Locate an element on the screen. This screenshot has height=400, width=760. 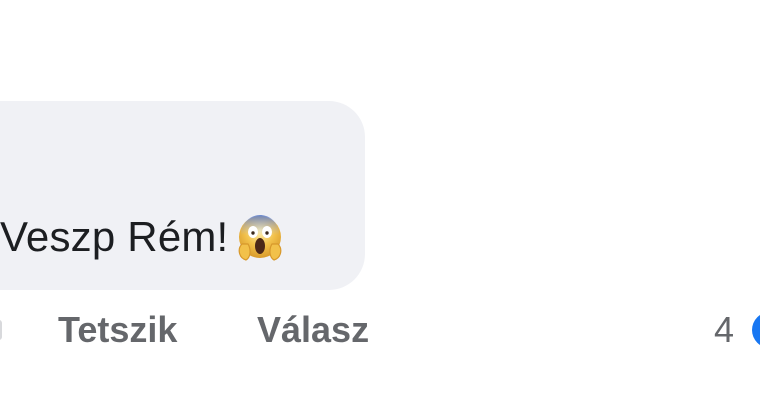
reaction-count-value: 4 is located at coordinates (724, 329).